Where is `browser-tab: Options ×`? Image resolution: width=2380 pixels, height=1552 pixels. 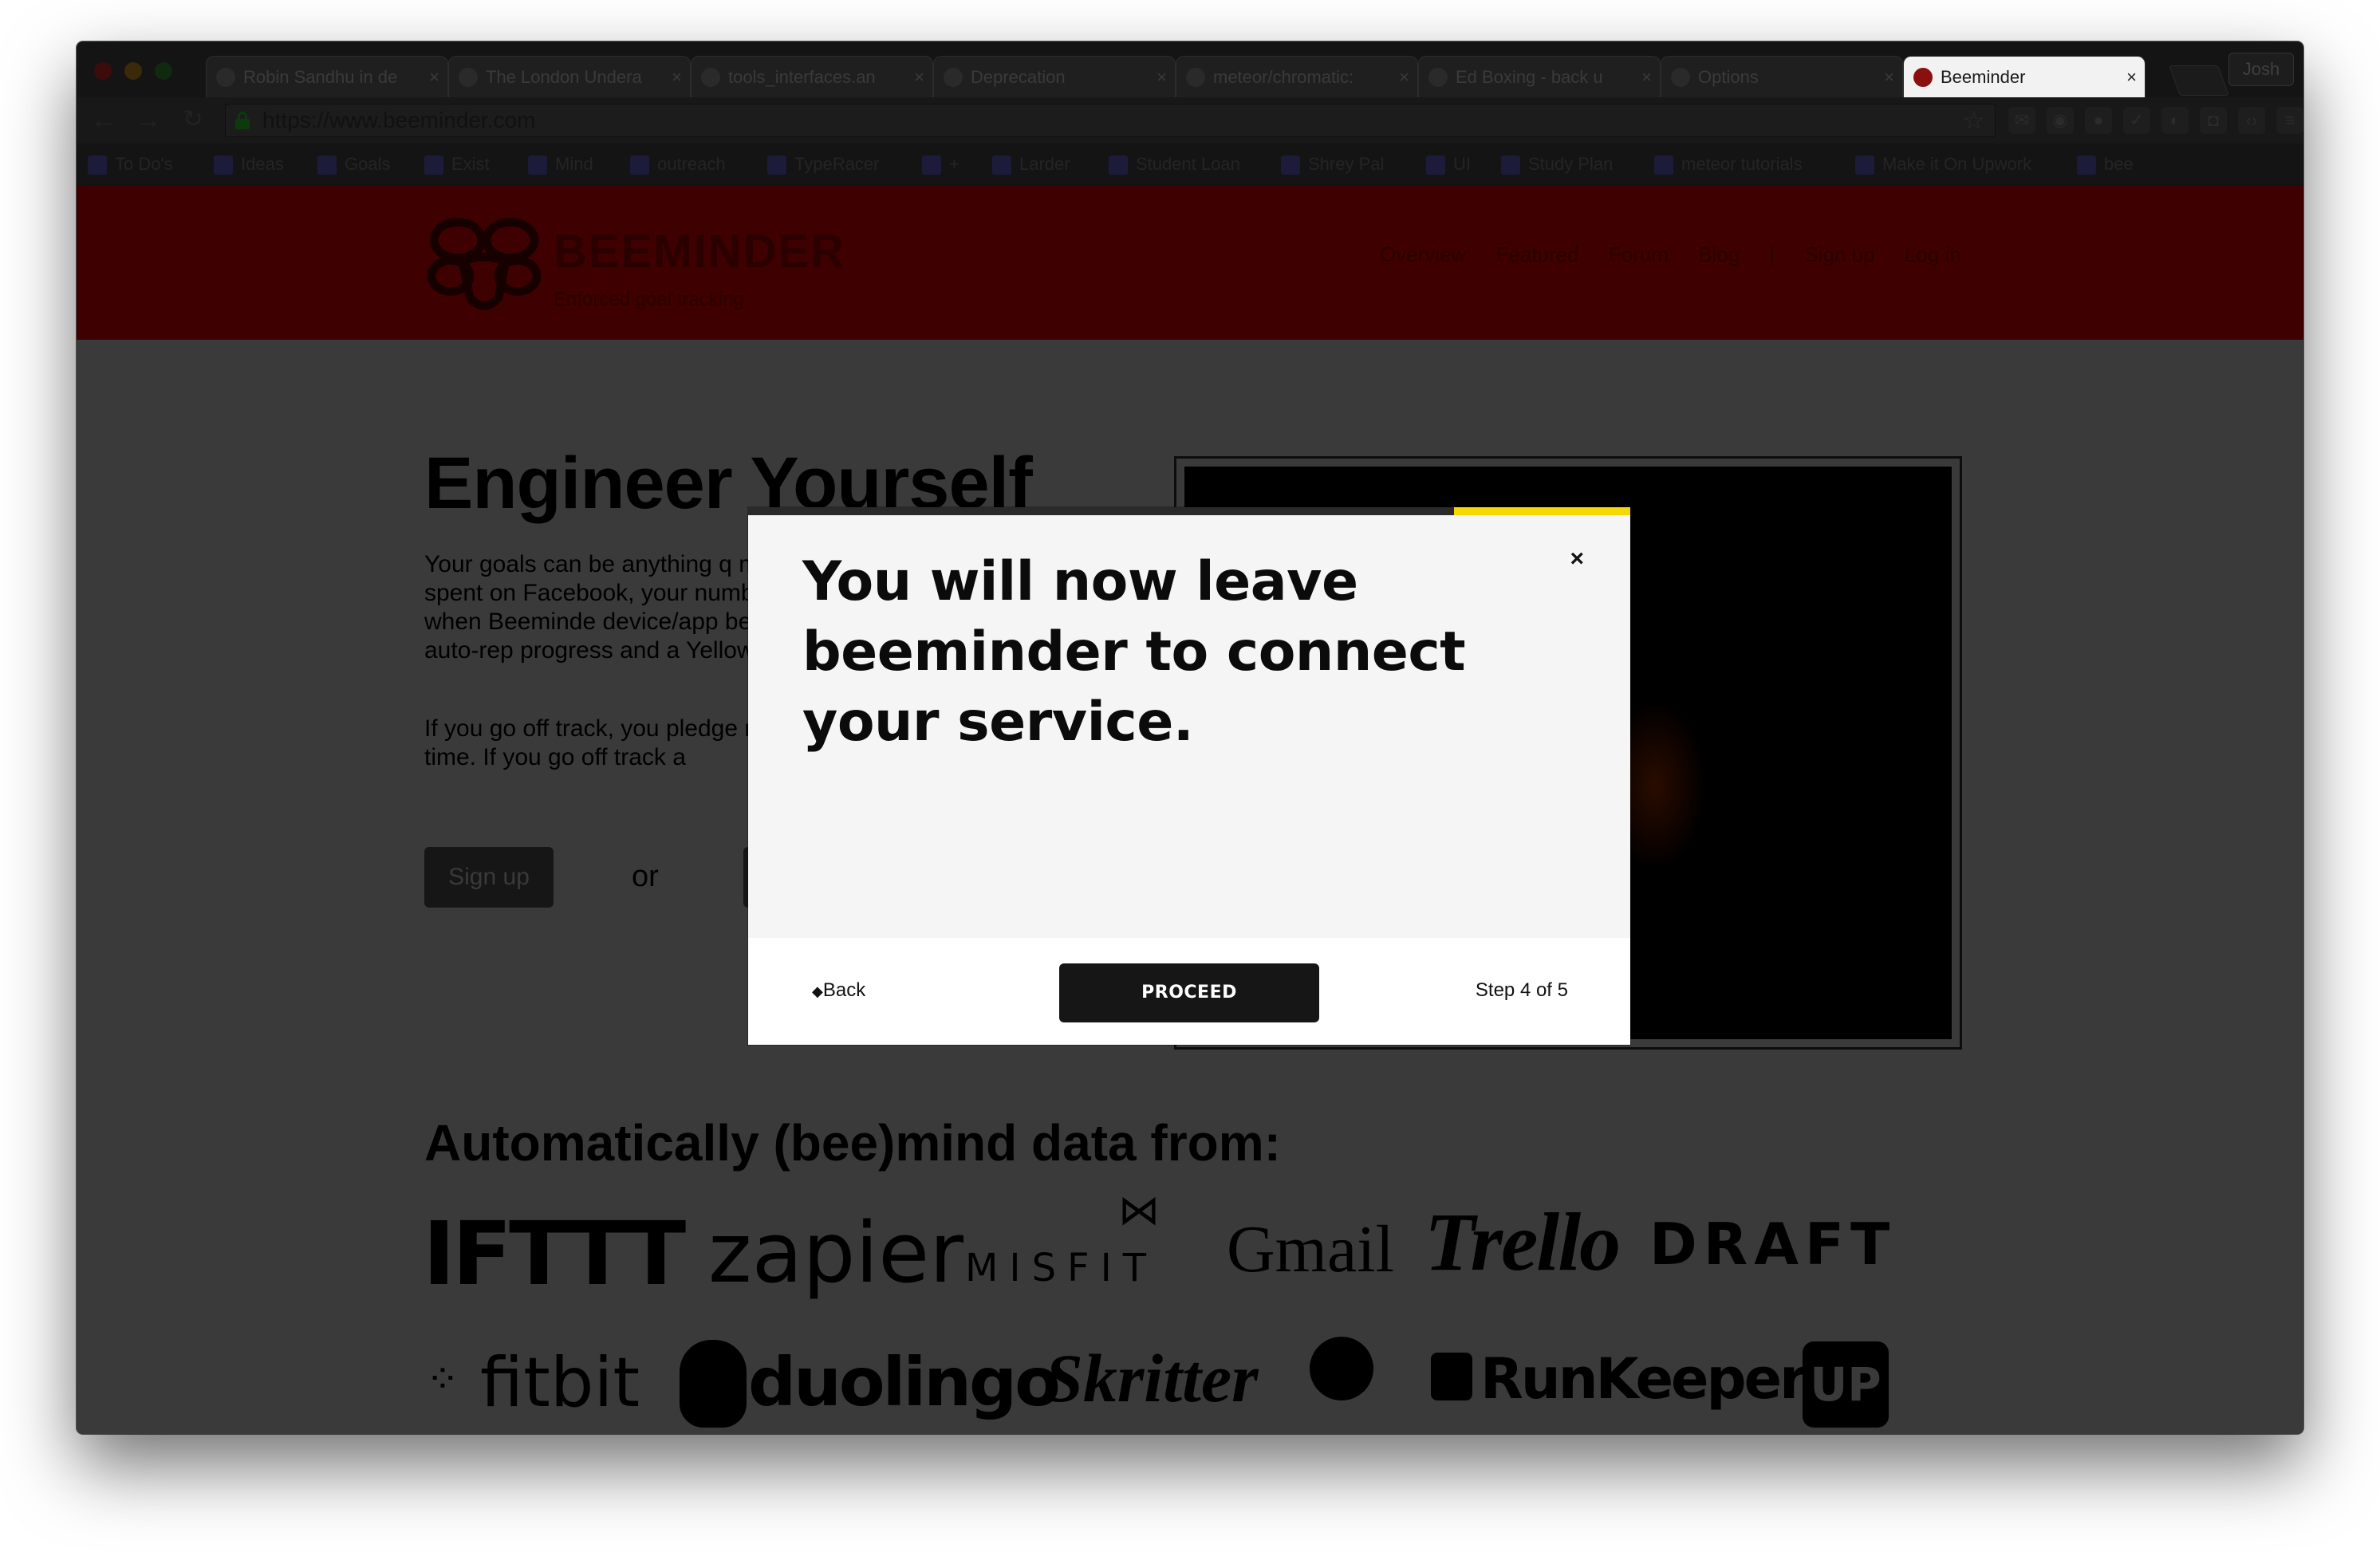
browser-tab: Options × is located at coordinates (1782, 76).